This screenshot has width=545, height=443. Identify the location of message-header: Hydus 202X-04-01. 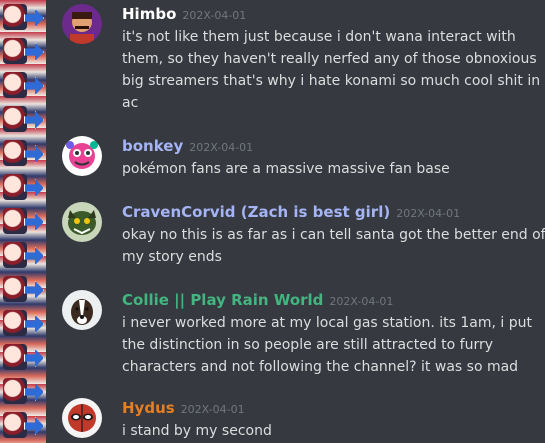
(183, 409).